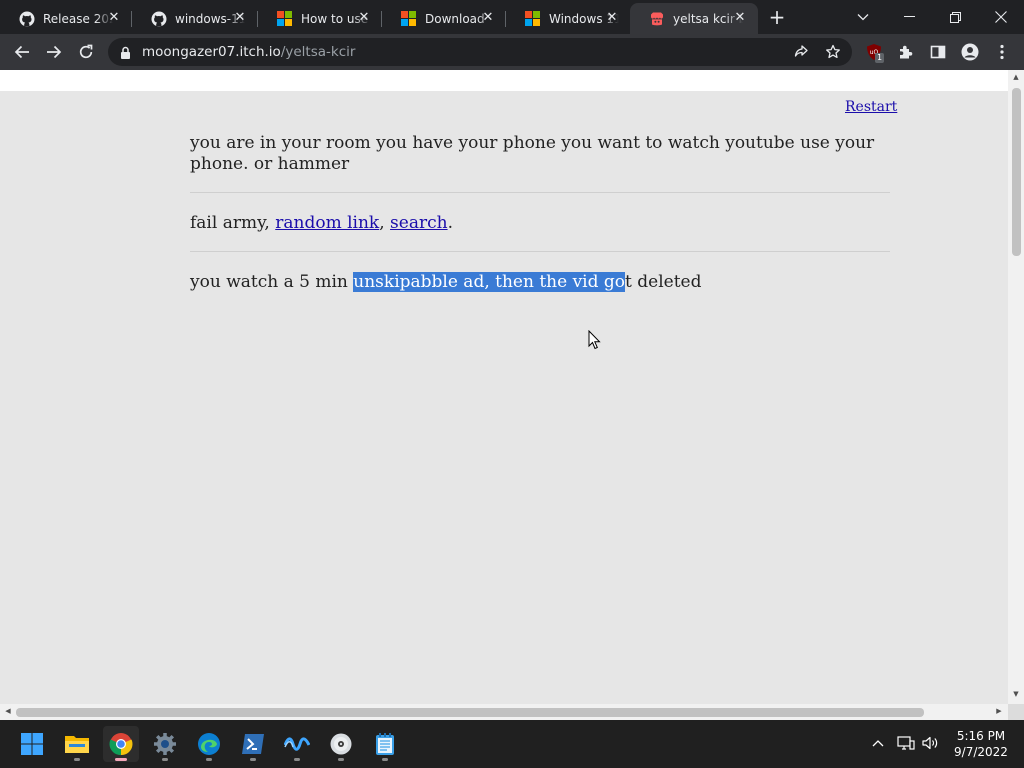  Describe the element at coordinates (1016, 172) in the screenshot. I see `vertical-scroll-thumb` at that location.